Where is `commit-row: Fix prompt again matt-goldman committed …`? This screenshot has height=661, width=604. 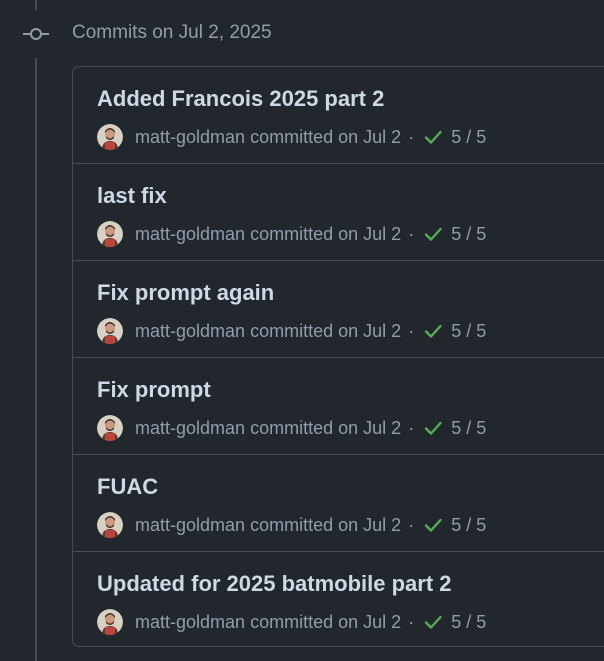 commit-row: Fix prompt again matt-goldman committed … is located at coordinates (338, 309).